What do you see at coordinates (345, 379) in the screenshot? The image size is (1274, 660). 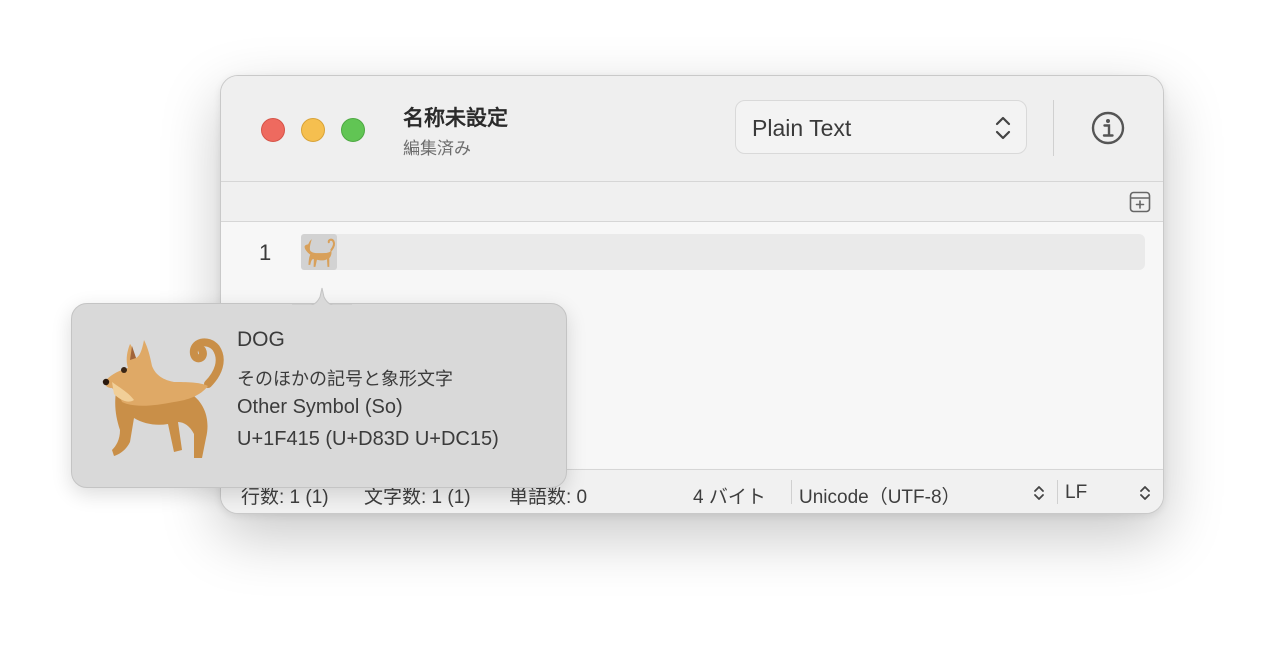 I see `character-category: そのほかの記号と象形文字` at bounding box center [345, 379].